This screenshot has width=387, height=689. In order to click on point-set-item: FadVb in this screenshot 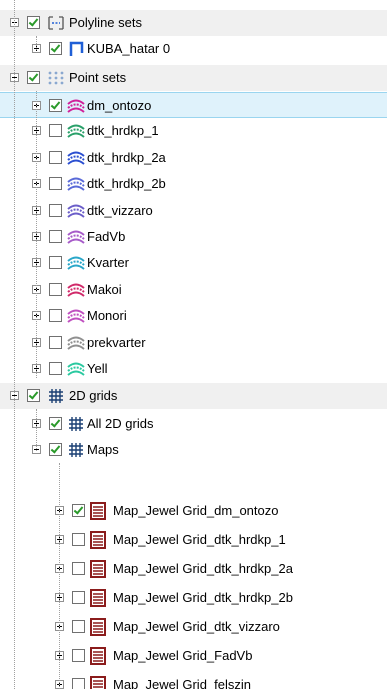, I will do `click(193, 237)`.